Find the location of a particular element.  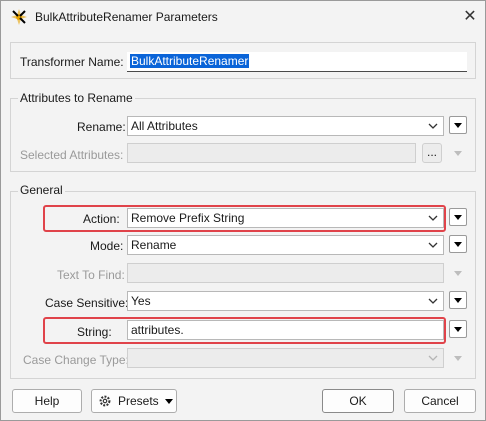

general-group-title: General is located at coordinates (41, 190).